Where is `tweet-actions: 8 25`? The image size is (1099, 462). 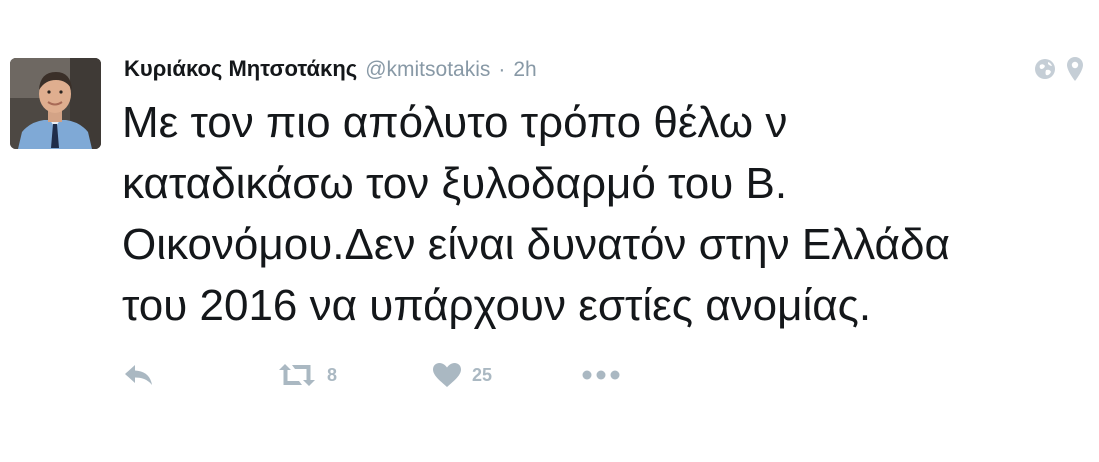 tweet-actions: 8 25 is located at coordinates (371, 375).